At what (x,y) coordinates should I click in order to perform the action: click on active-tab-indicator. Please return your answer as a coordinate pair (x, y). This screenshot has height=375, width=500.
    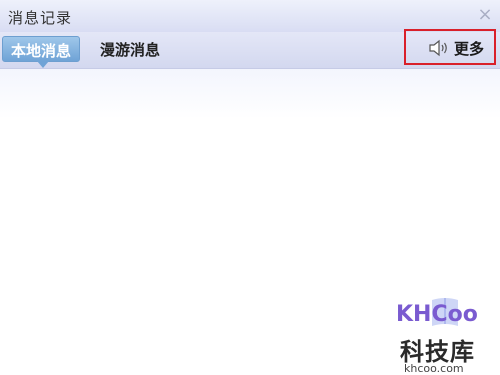
    Looking at the image, I should click on (43, 64).